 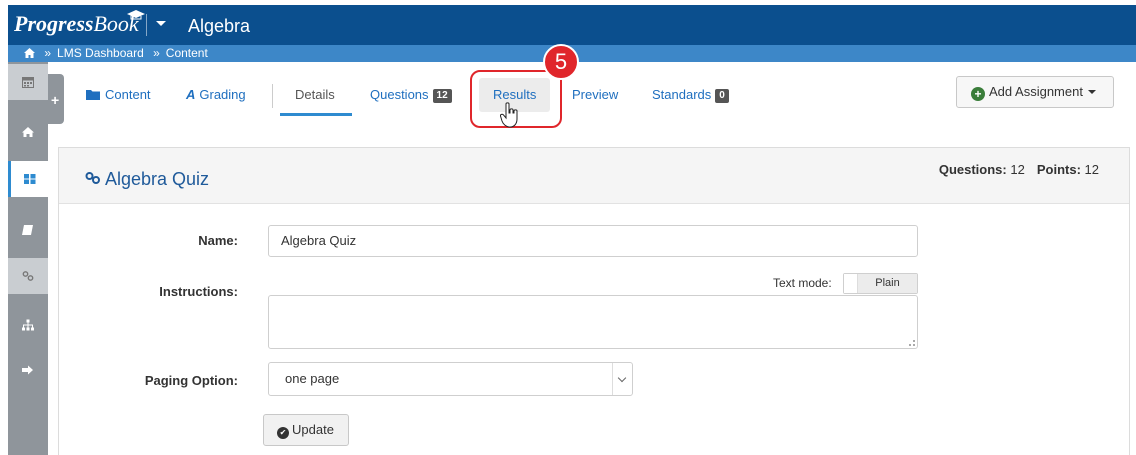 What do you see at coordinates (146, 25) in the screenshot?
I see `topbar-divider` at bounding box center [146, 25].